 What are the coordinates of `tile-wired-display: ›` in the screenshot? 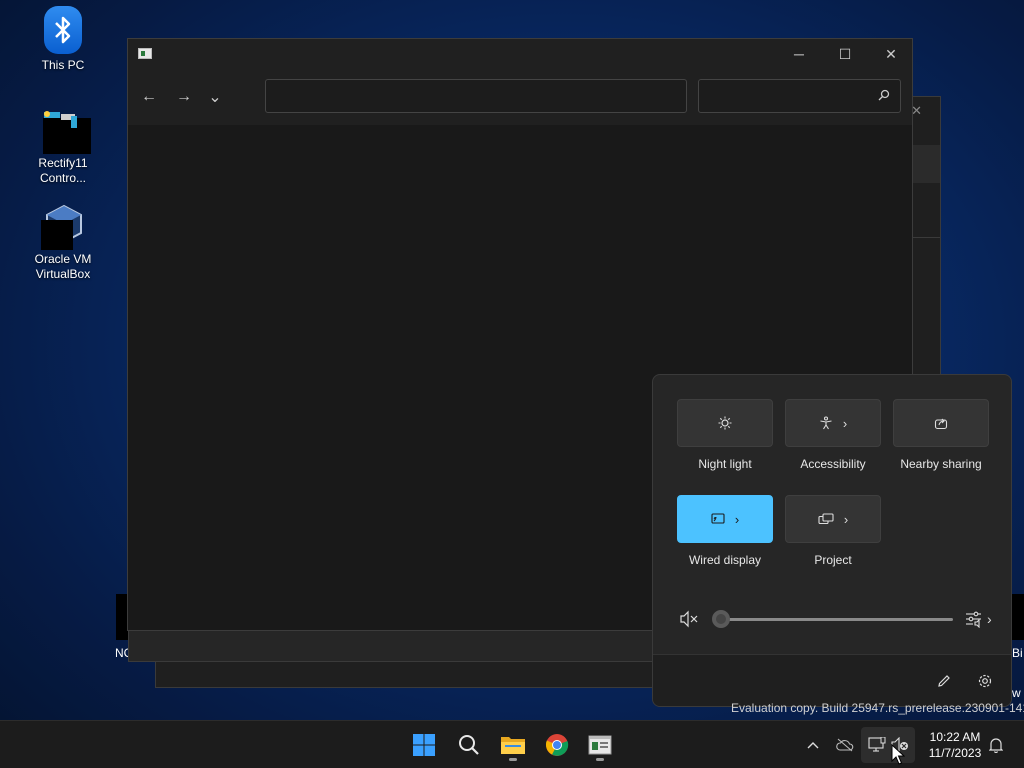 It's located at (725, 519).